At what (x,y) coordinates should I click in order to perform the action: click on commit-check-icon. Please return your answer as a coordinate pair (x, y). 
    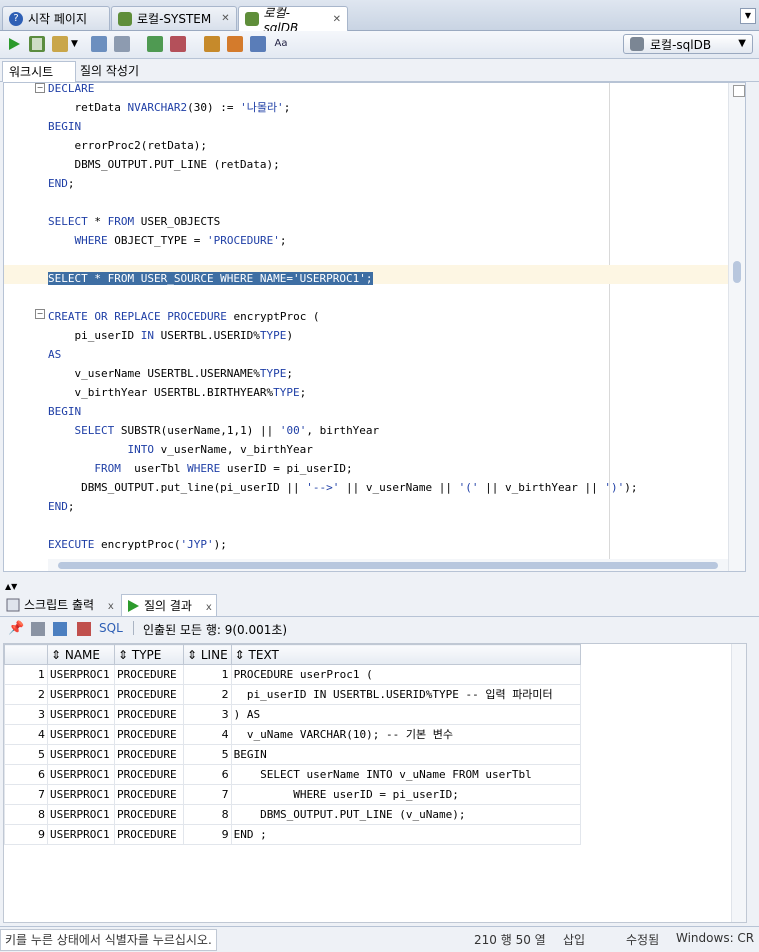
    Looking at the image, I should click on (155, 44).